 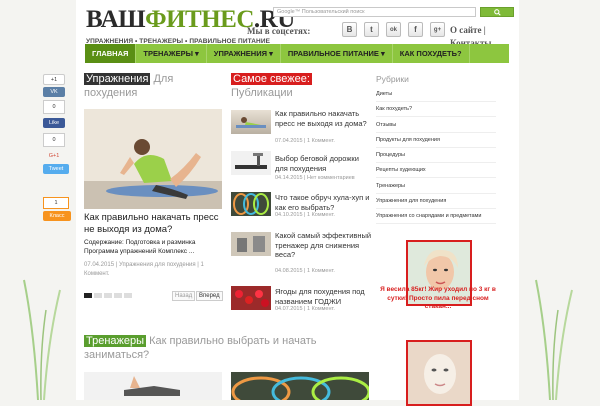 I want to click on gplus-count: G+1, so click(x=54, y=156).